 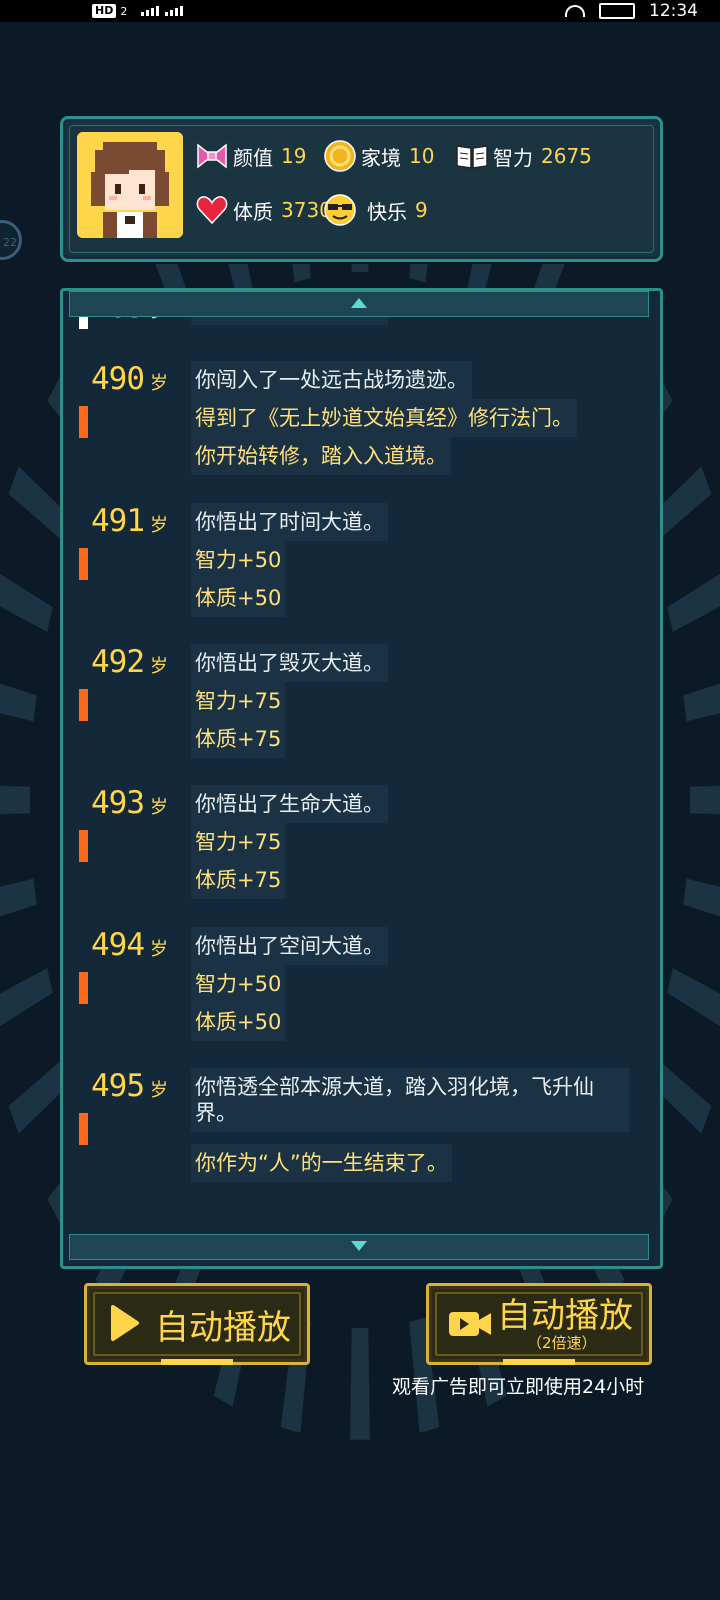 I want to click on status-left: HD 2, so click(x=138, y=11).